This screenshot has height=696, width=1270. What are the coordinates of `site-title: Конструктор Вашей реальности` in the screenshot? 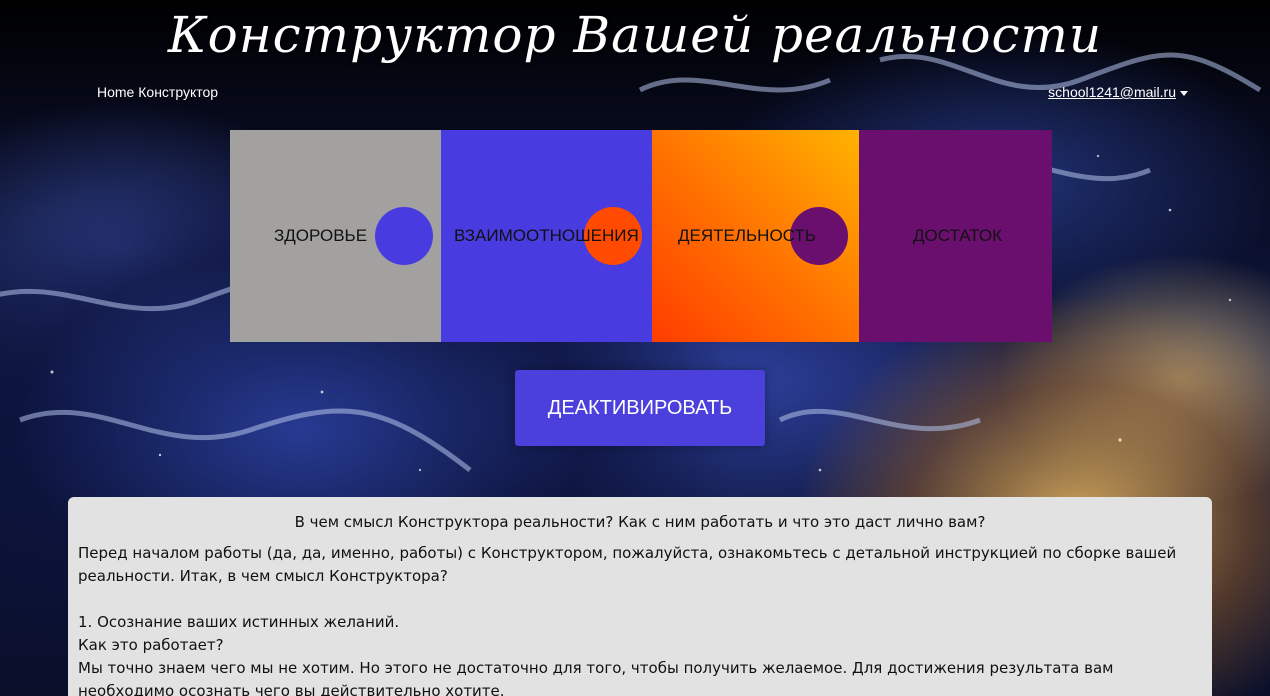 It's located at (635, 35).